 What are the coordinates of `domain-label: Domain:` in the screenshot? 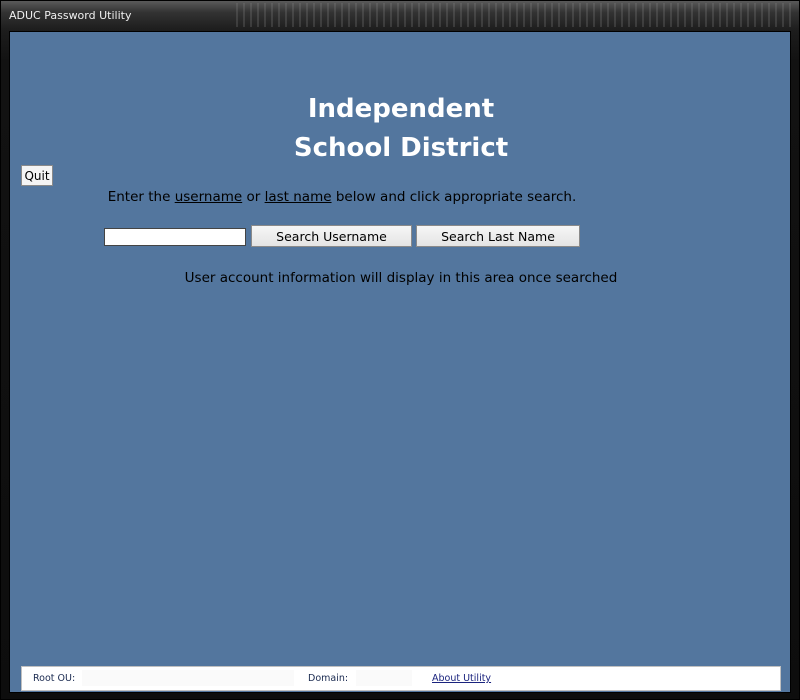 It's located at (328, 678).